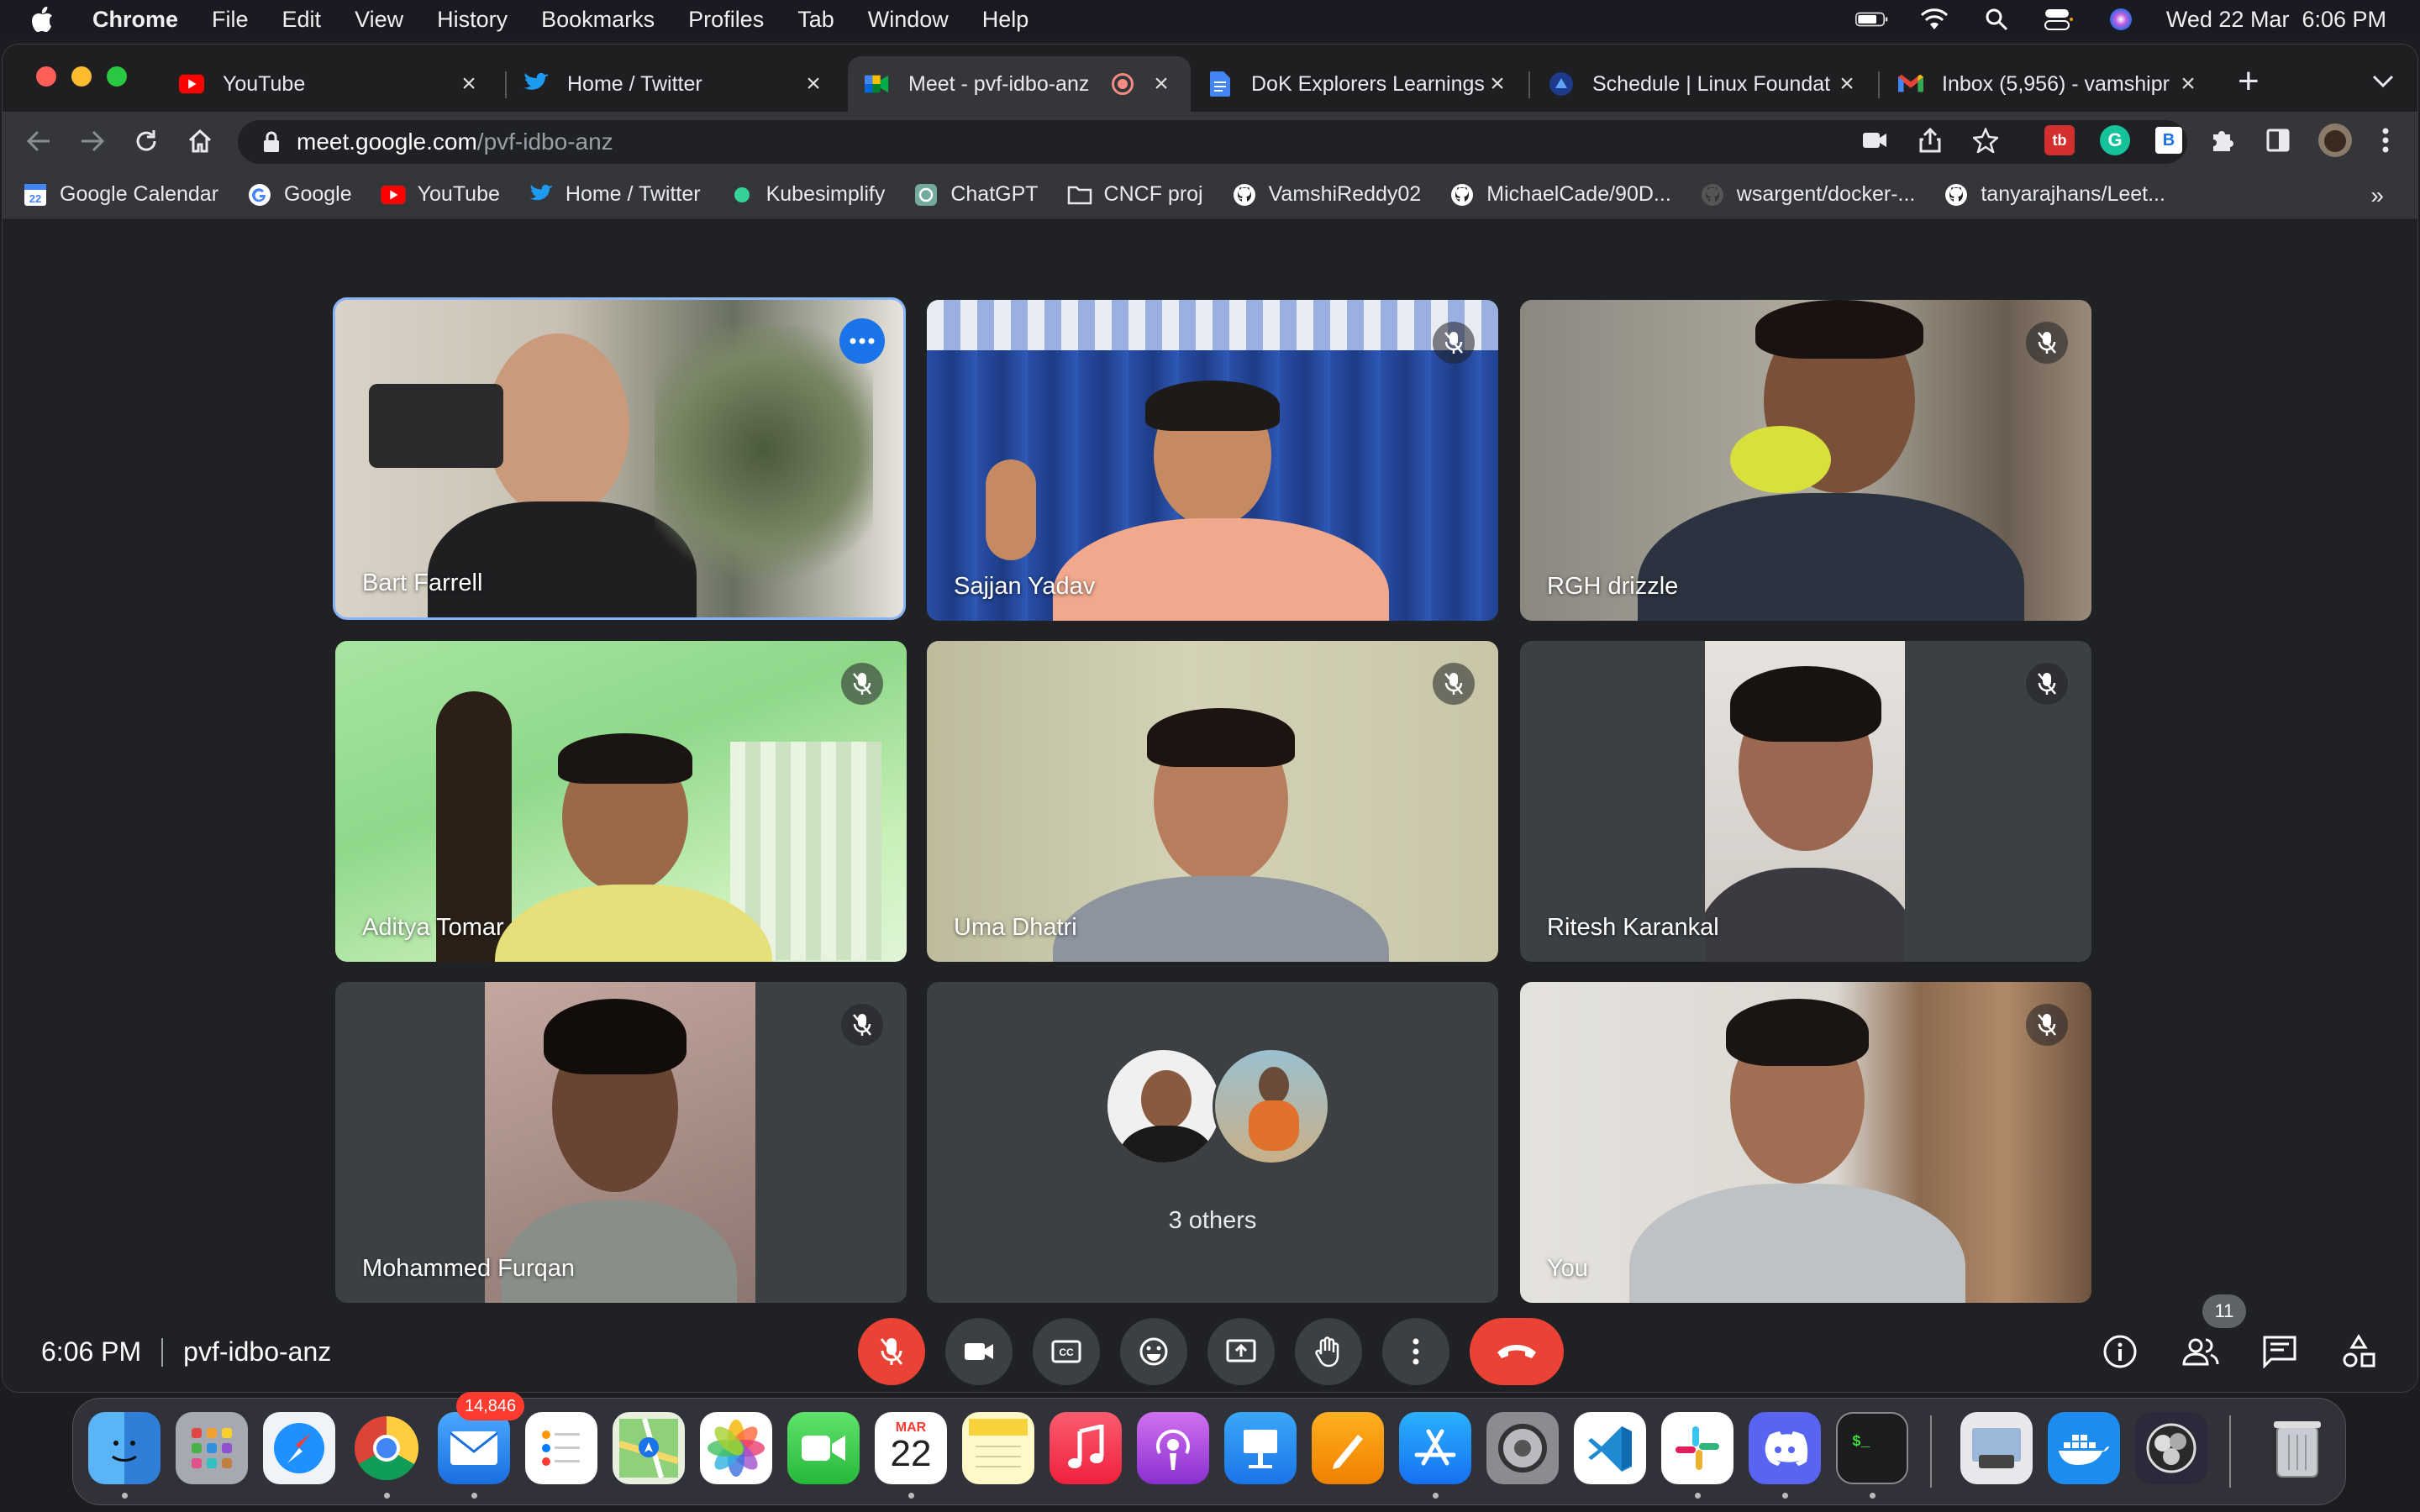 The height and width of the screenshot is (1512, 2420). What do you see at coordinates (2335, 140) in the screenshot?
I see `profile-avatar` at bounding box center [2335, 140].